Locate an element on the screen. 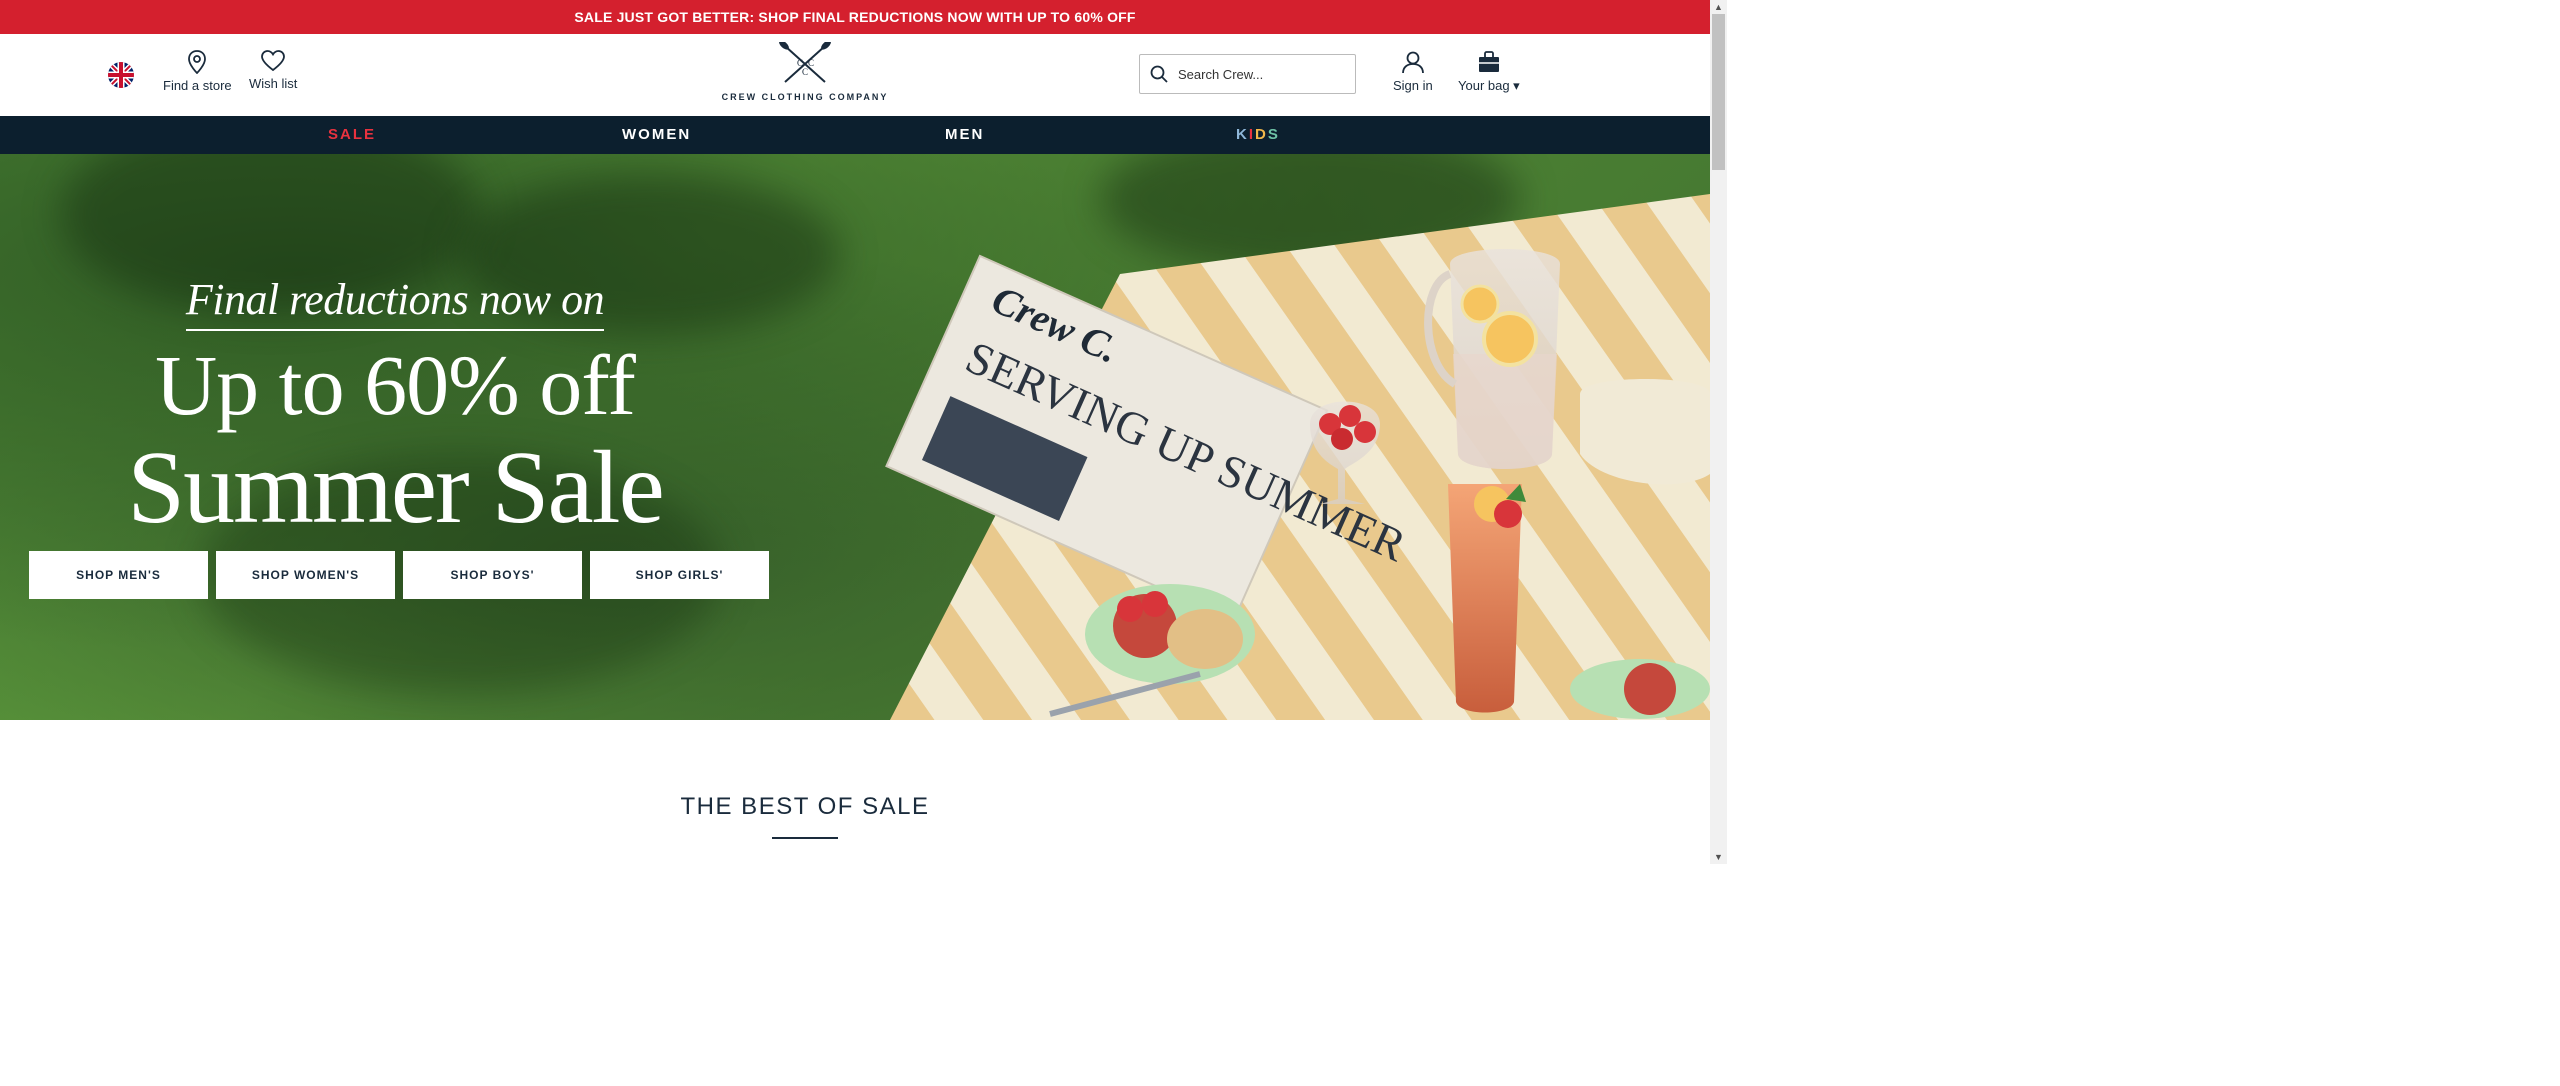  find-store-label: Find a store is located at coordinates (197, 85).